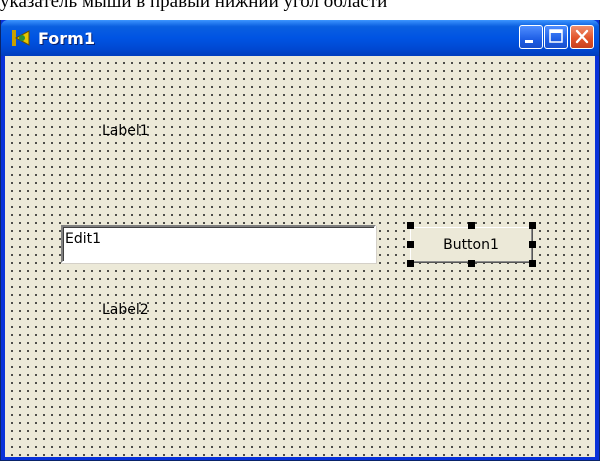 The height and width of the screenshot is (461, 603). I want to click on delphi-app-icon, so click(21, 38).